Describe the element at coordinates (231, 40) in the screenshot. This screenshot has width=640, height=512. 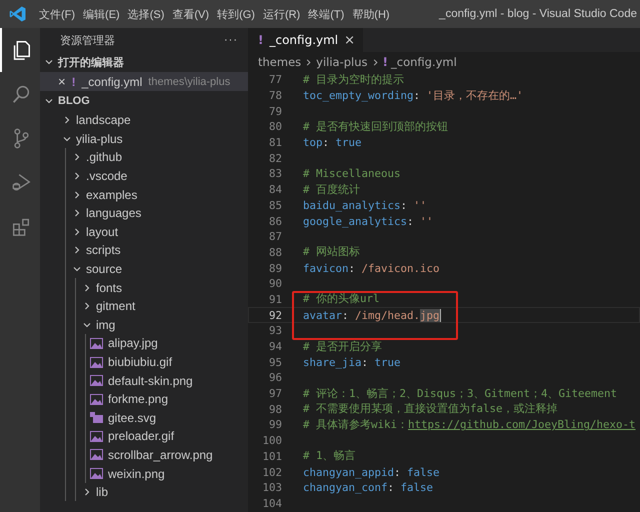
I see `more-actions-button: ···` at that location.